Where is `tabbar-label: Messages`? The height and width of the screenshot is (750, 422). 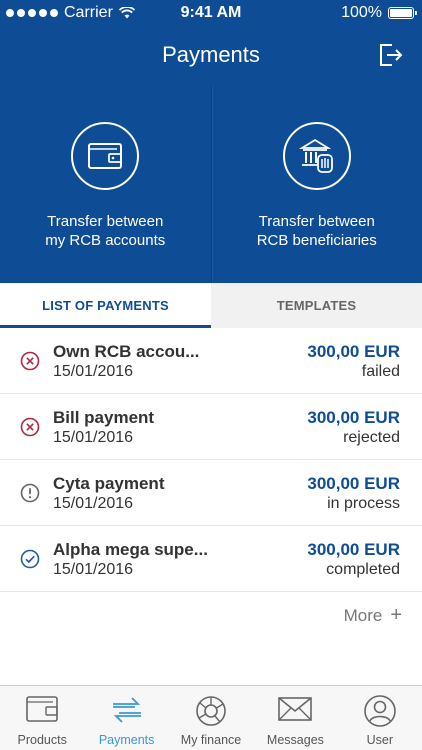
tabbar-label: Messages is located at coordinates (295, 740).